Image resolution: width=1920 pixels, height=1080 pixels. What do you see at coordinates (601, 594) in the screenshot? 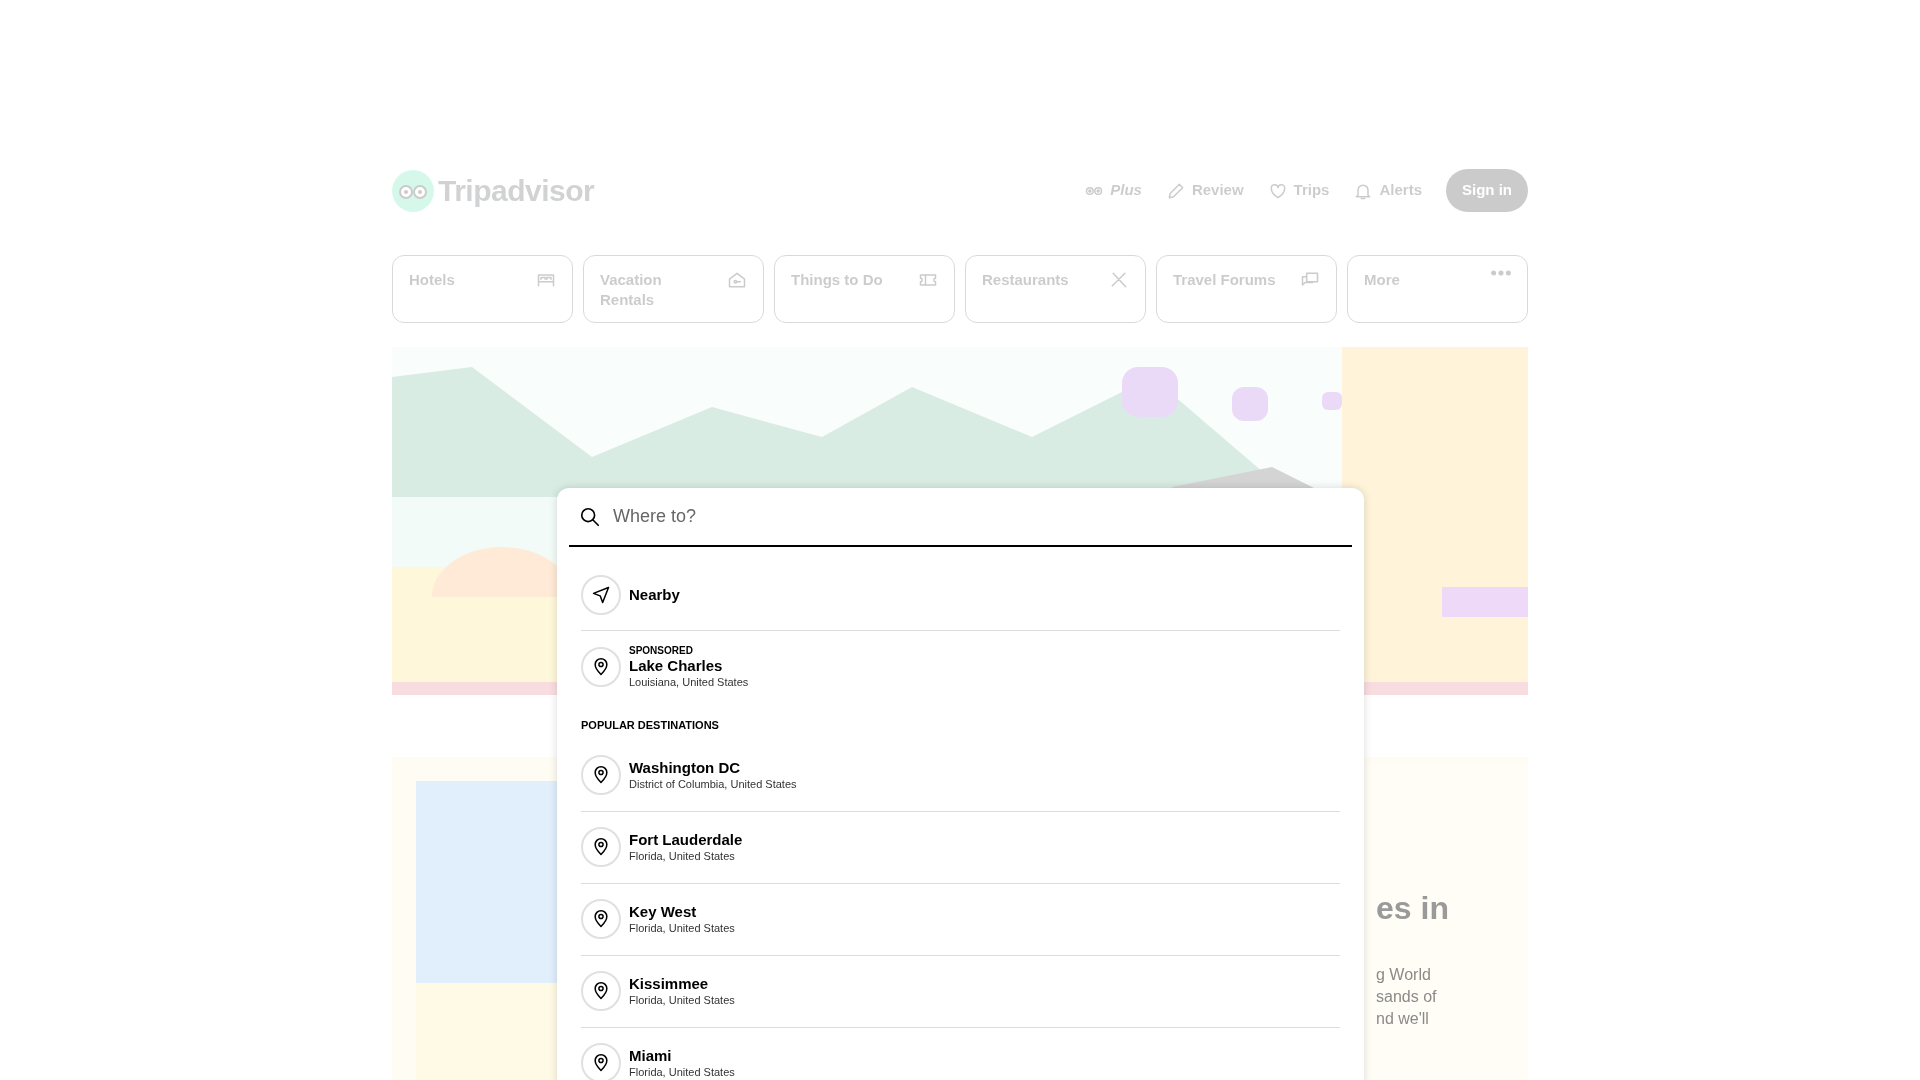
I see `navigation-arrow-icon` at bounding box center [601, 594].